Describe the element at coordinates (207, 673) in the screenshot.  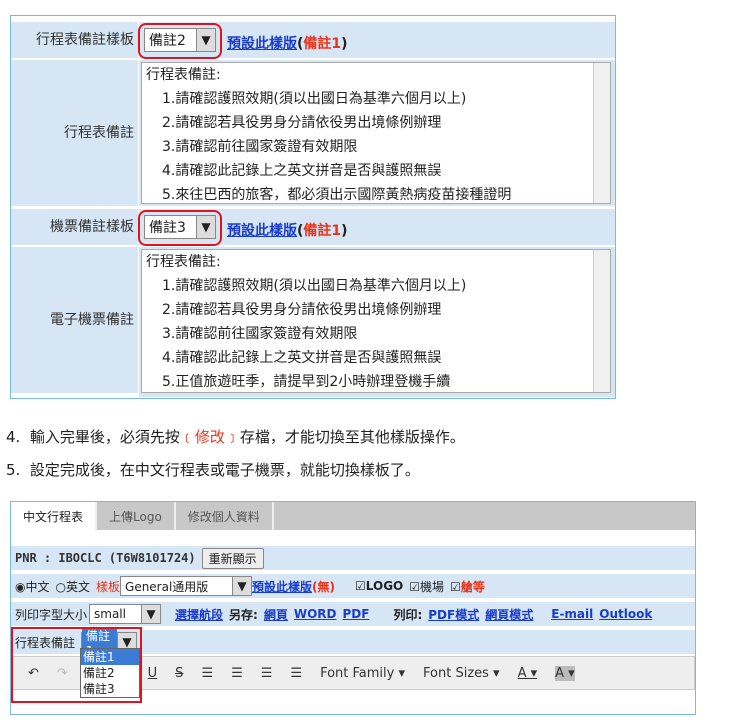
I see `align-left-icon: ☰` at that location.